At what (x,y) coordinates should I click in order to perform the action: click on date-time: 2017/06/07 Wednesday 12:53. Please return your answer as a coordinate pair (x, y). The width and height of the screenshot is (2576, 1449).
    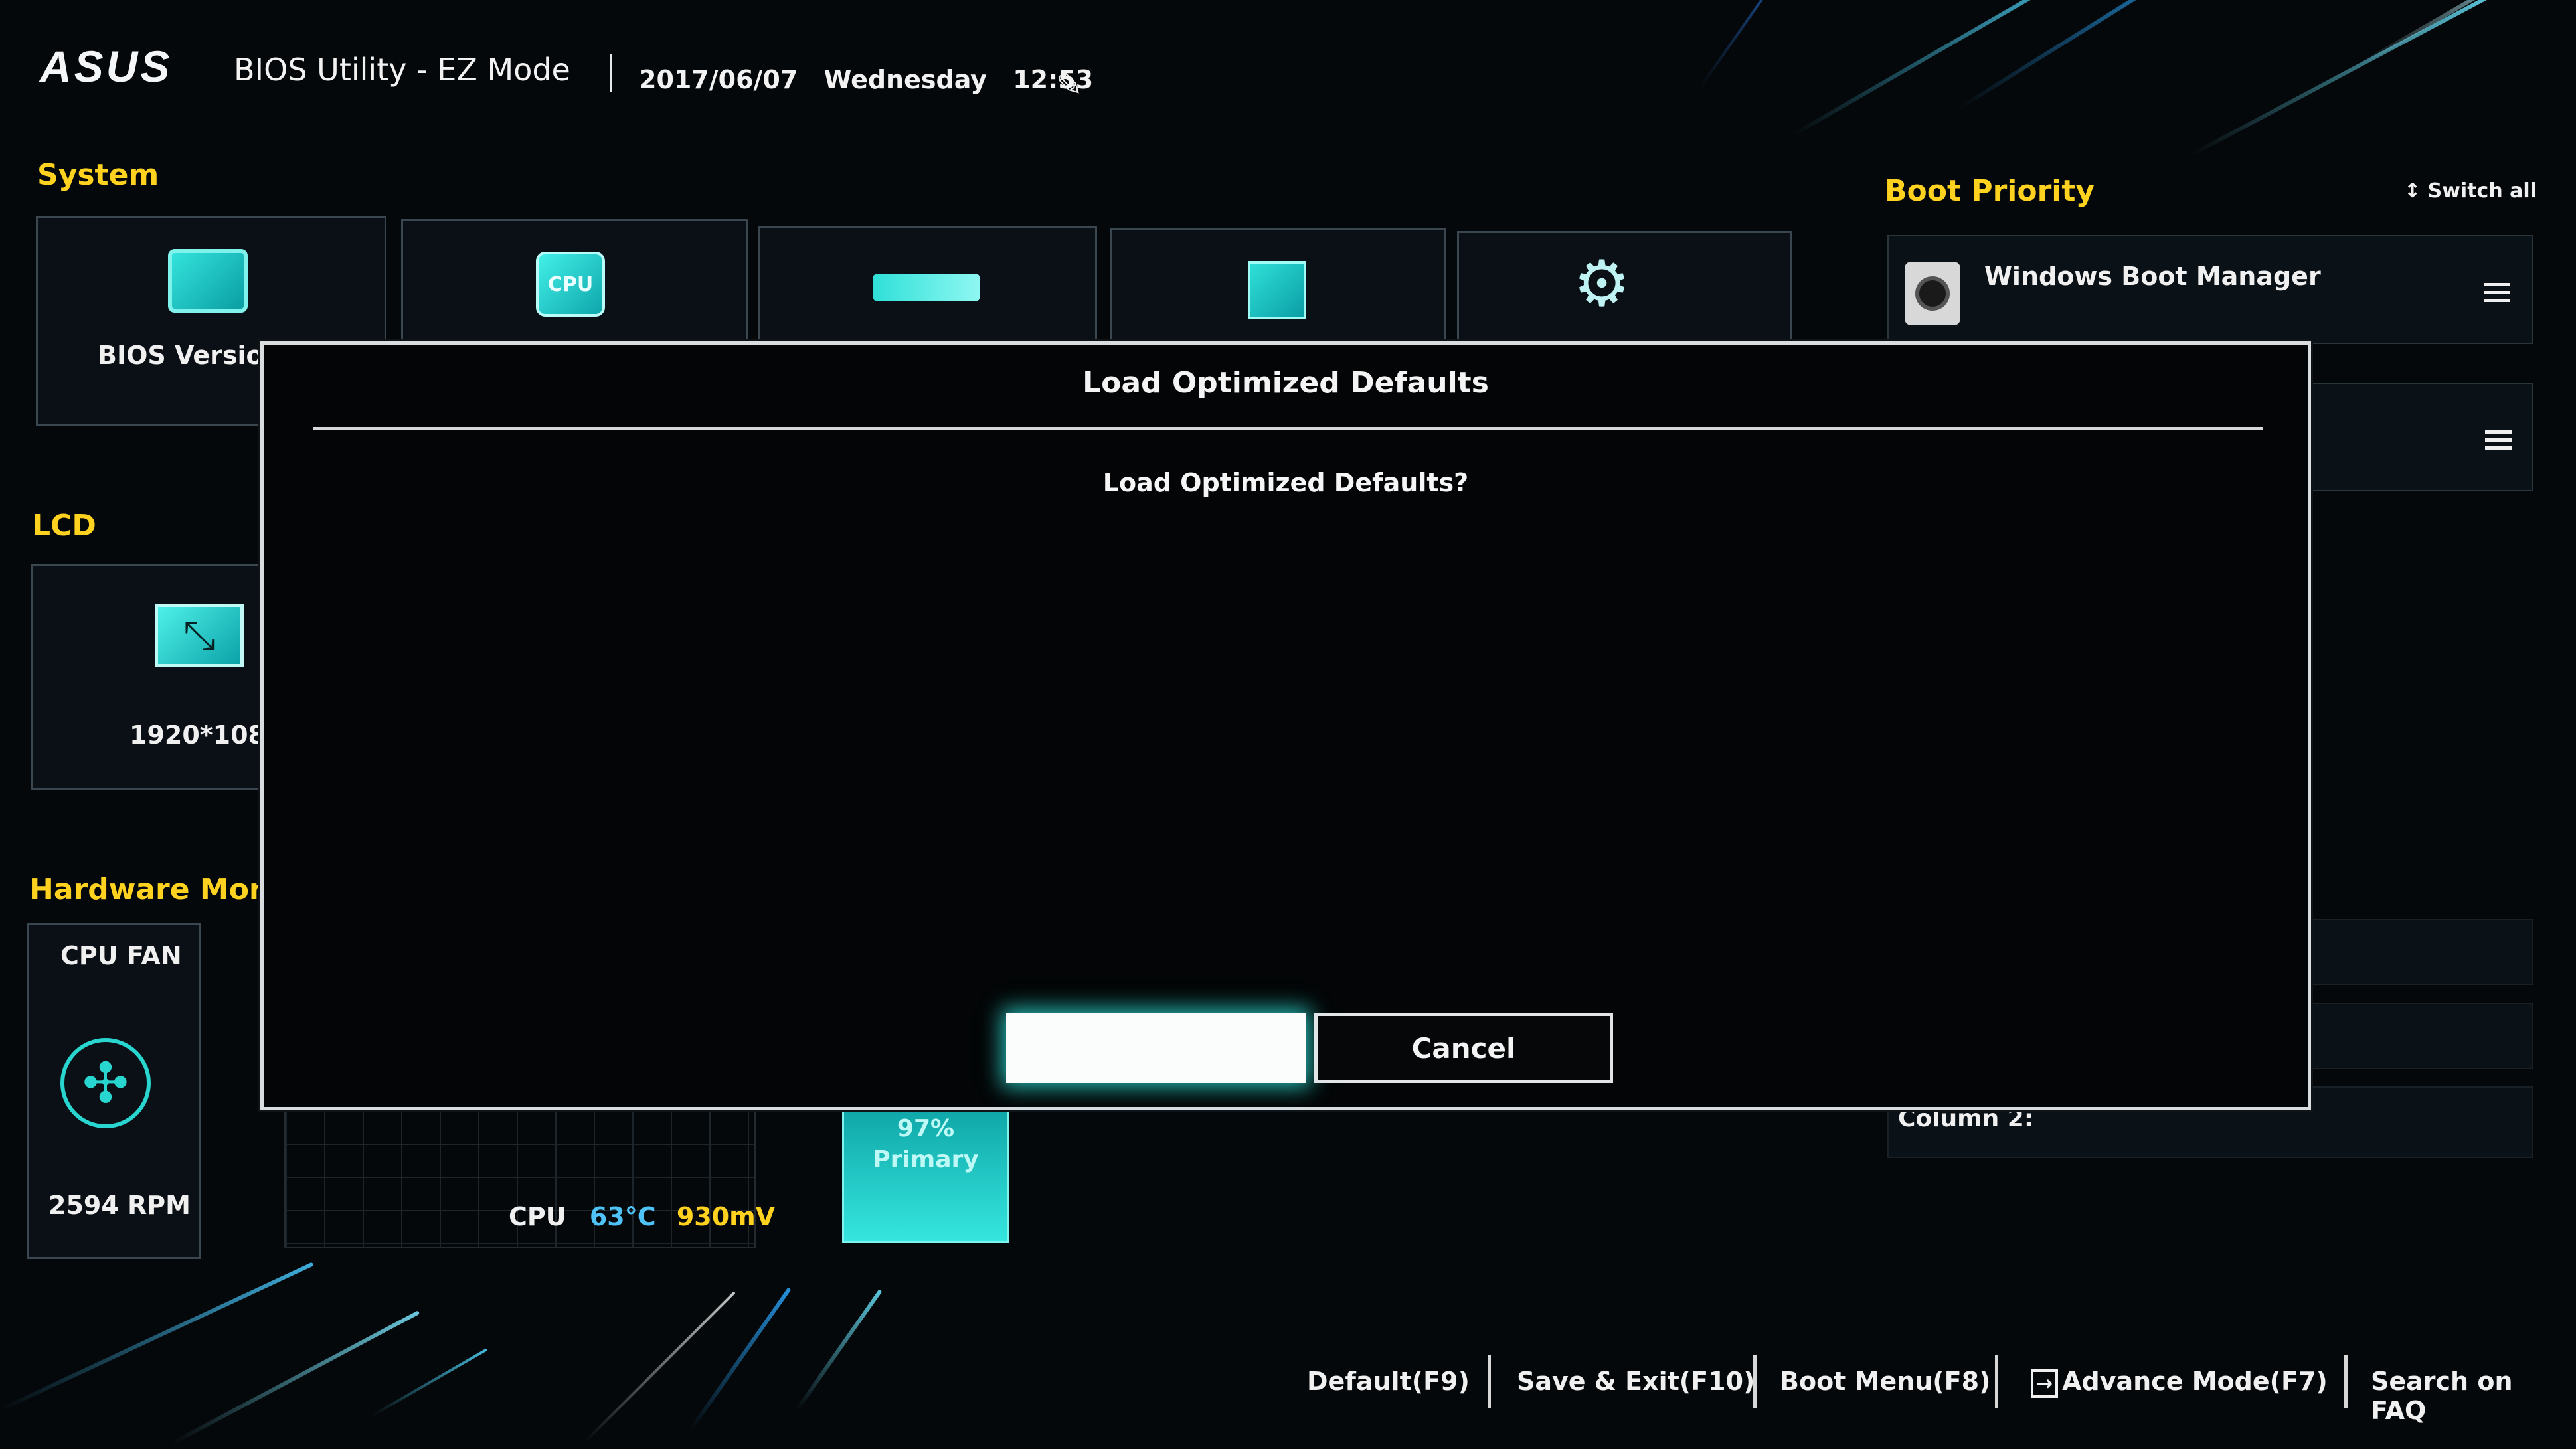
    Looking at the image, I should click on (874, 79).